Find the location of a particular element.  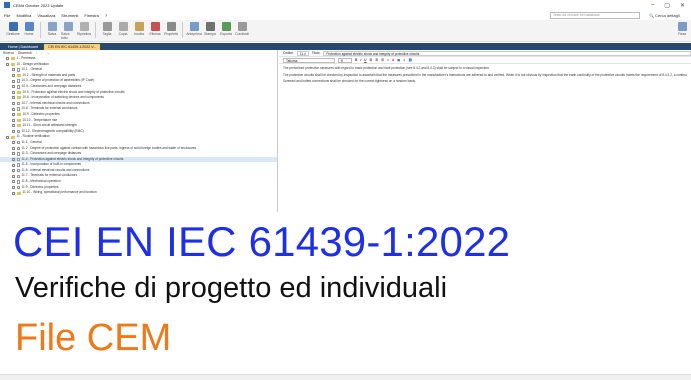

ribbon-button-save-all: Salva tutto is located at coordinates (68, 31).